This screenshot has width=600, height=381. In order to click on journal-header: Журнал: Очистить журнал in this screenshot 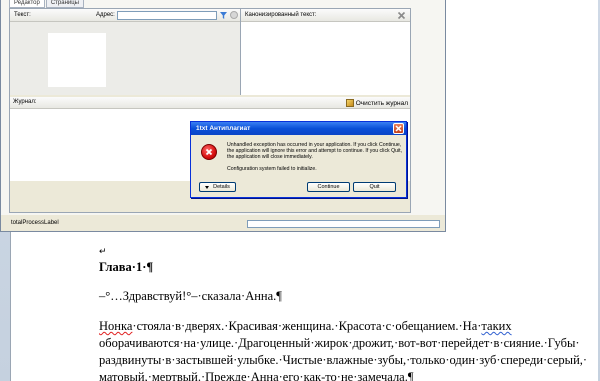, I will do `click(210, 103)`.